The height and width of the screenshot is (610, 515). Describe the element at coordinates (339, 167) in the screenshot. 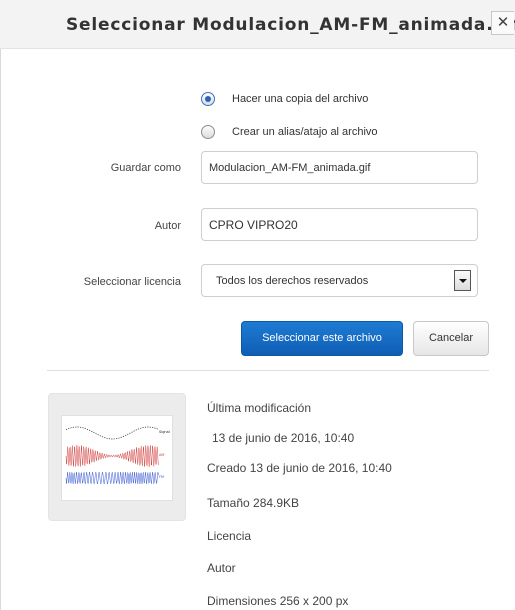

I see `save-as-input` at that location.